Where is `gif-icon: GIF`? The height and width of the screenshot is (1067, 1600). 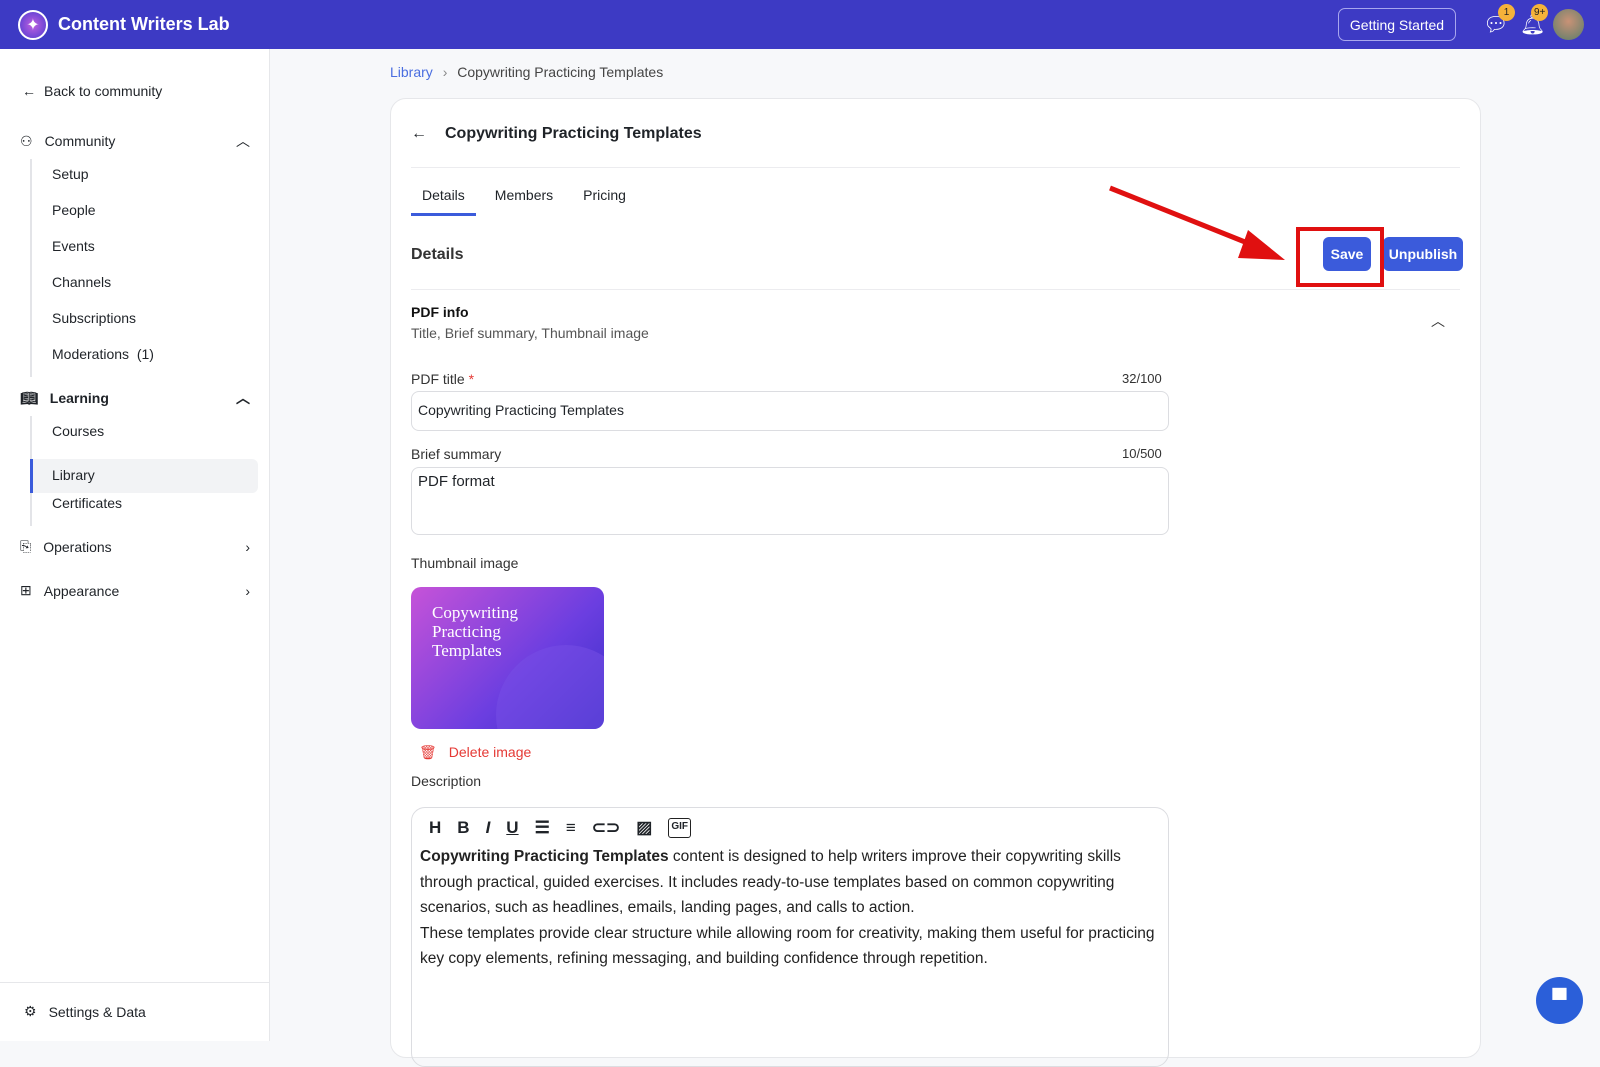 gif-icon: GIF is located at coordinates (679, 828).